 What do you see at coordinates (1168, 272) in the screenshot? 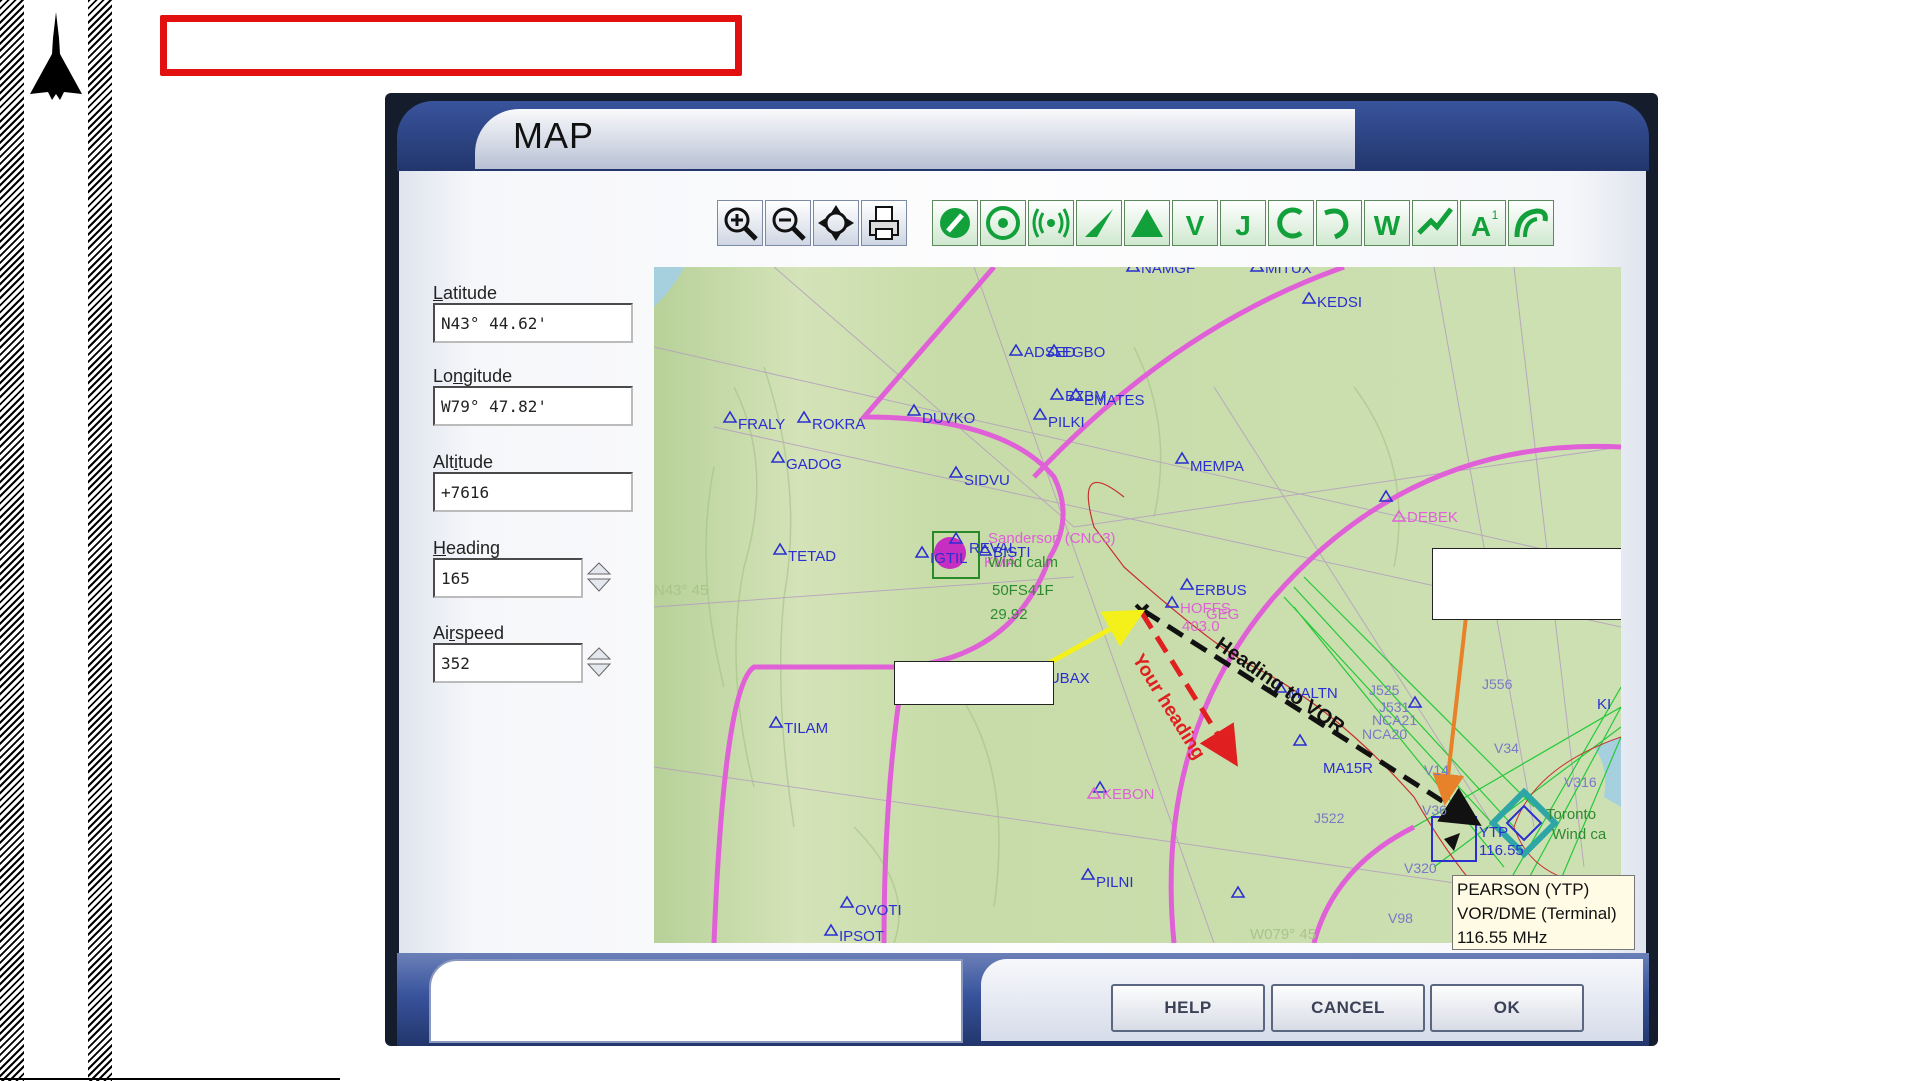
I see `waypoint-label: NAMGF` at bounding box center [1168, 272].